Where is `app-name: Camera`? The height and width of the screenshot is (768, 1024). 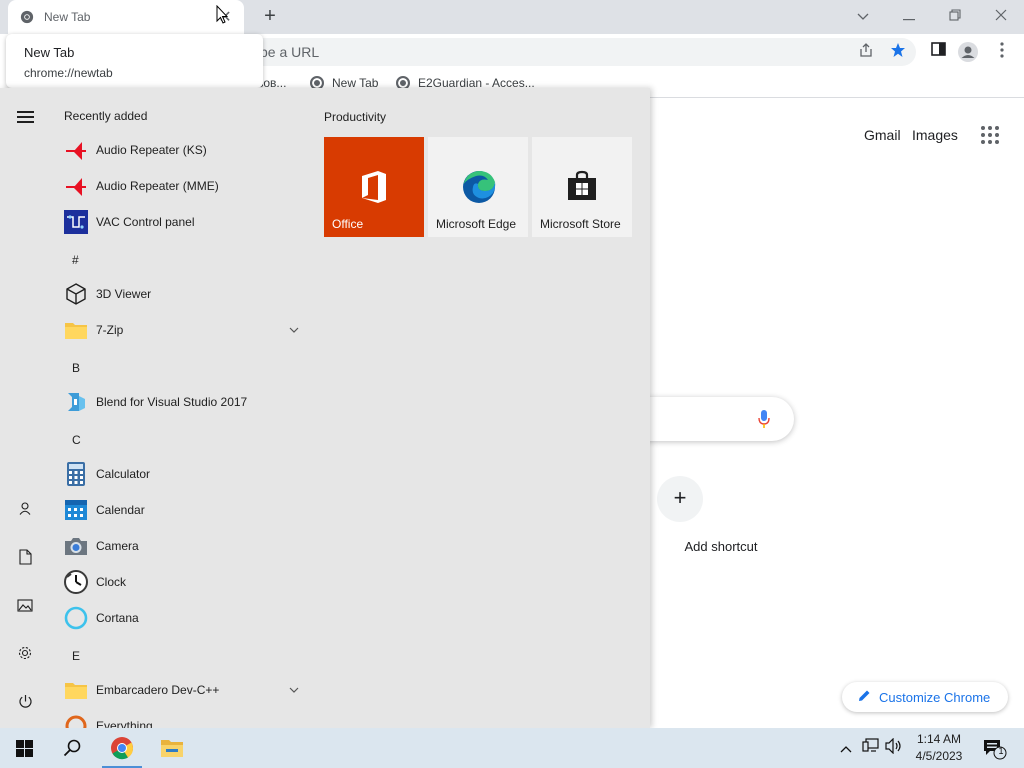 app-name: Camera is located at coordinates (117, 546).